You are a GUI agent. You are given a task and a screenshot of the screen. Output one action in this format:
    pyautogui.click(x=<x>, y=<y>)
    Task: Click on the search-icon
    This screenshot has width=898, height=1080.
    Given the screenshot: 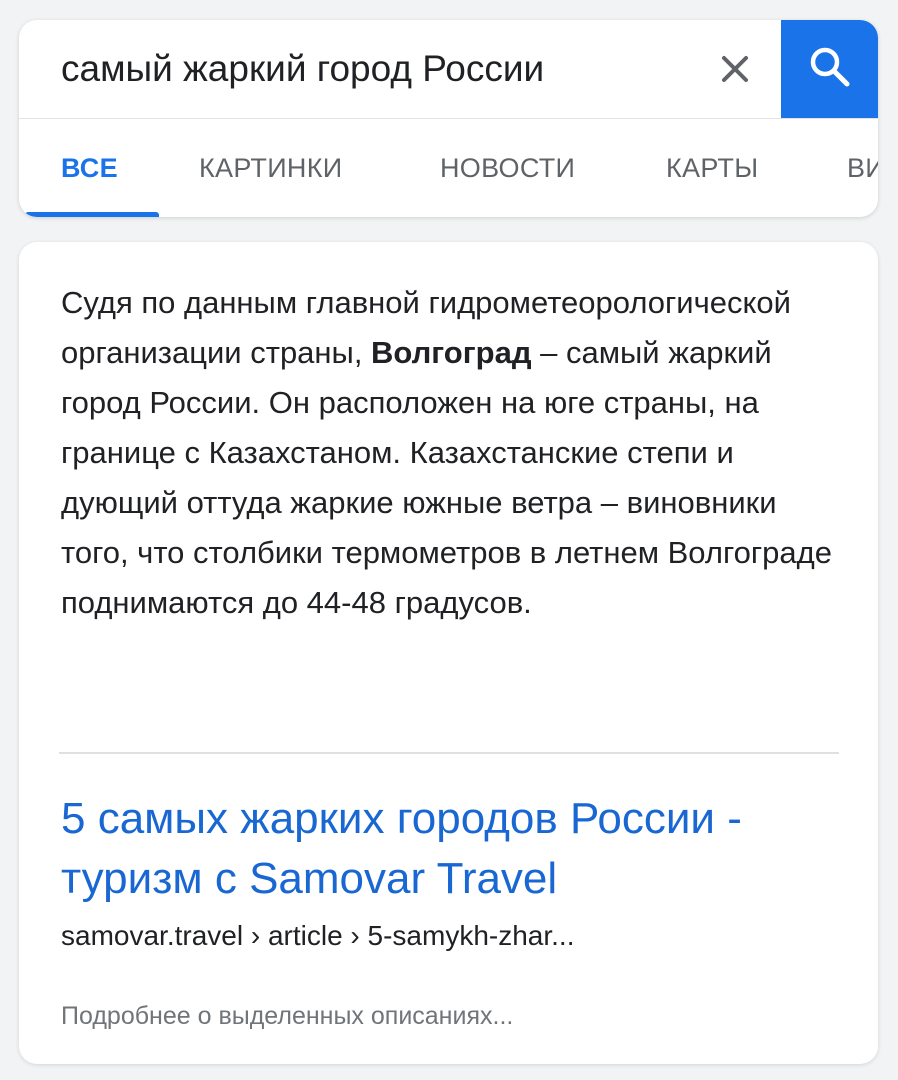 What is the action you would take?
    pyautogui.click(x=830, y=69)
    